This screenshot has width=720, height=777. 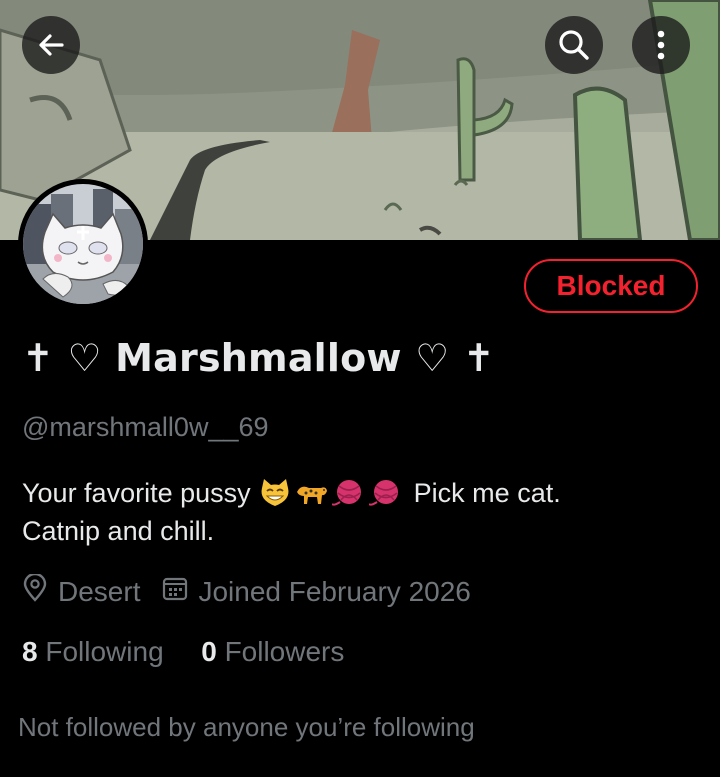 What do you see at coordinates (312, 493) in the screenshot?
I see `leopard-emoji-icon` at bounding box center [312, 493].